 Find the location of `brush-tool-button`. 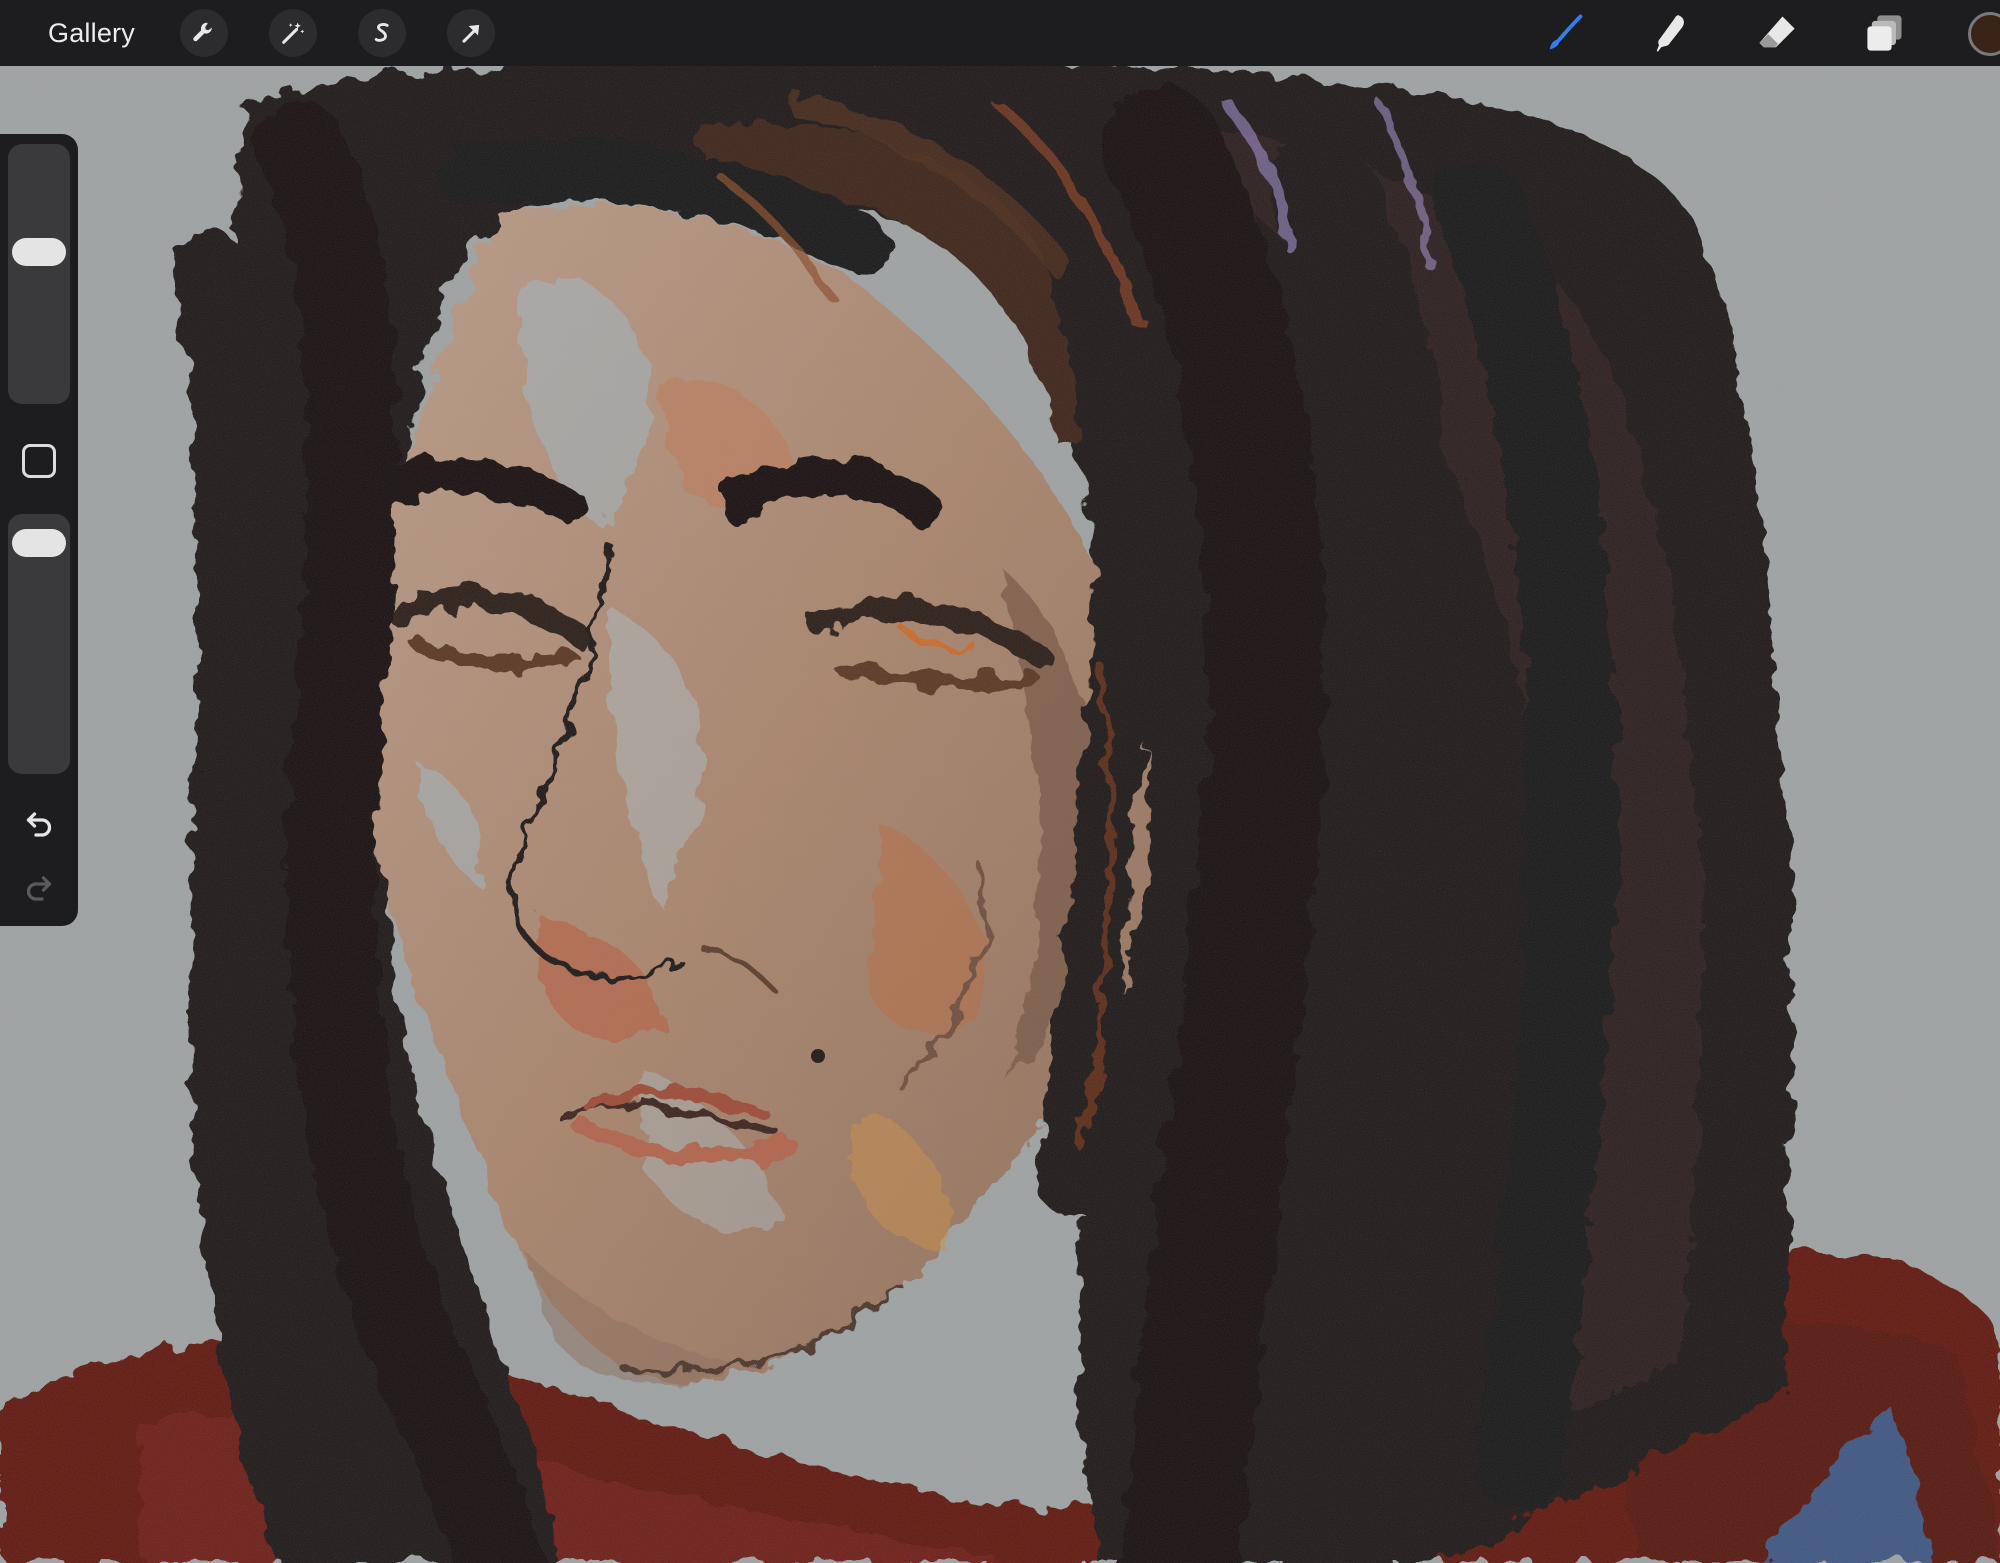

brush-tool-button is located at coordinates (1565, 33).